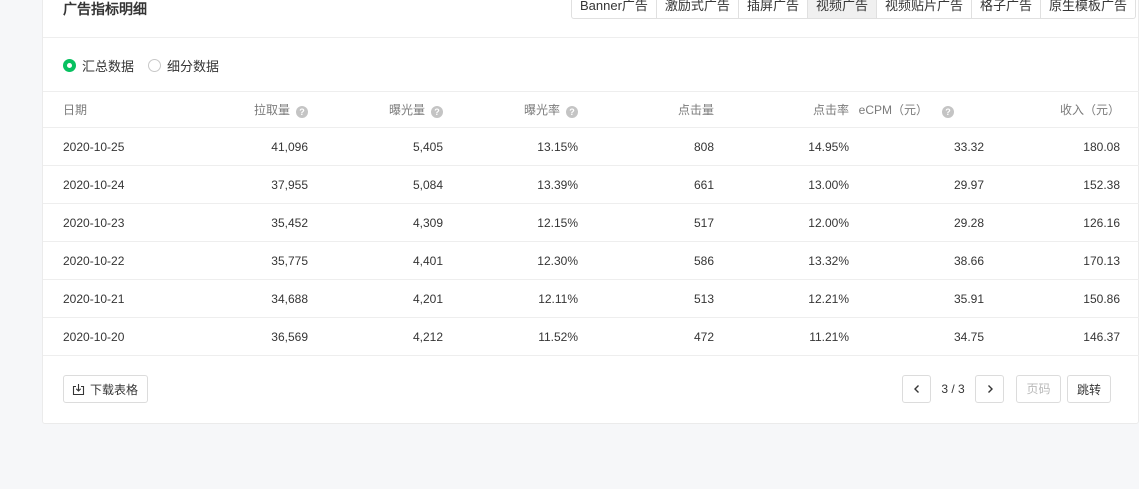 This screenshot has width=1139, height=489. Describe the element at coordinates (375, 222) in the screenshot. I see `cell-impressions: 4,309` at that location.